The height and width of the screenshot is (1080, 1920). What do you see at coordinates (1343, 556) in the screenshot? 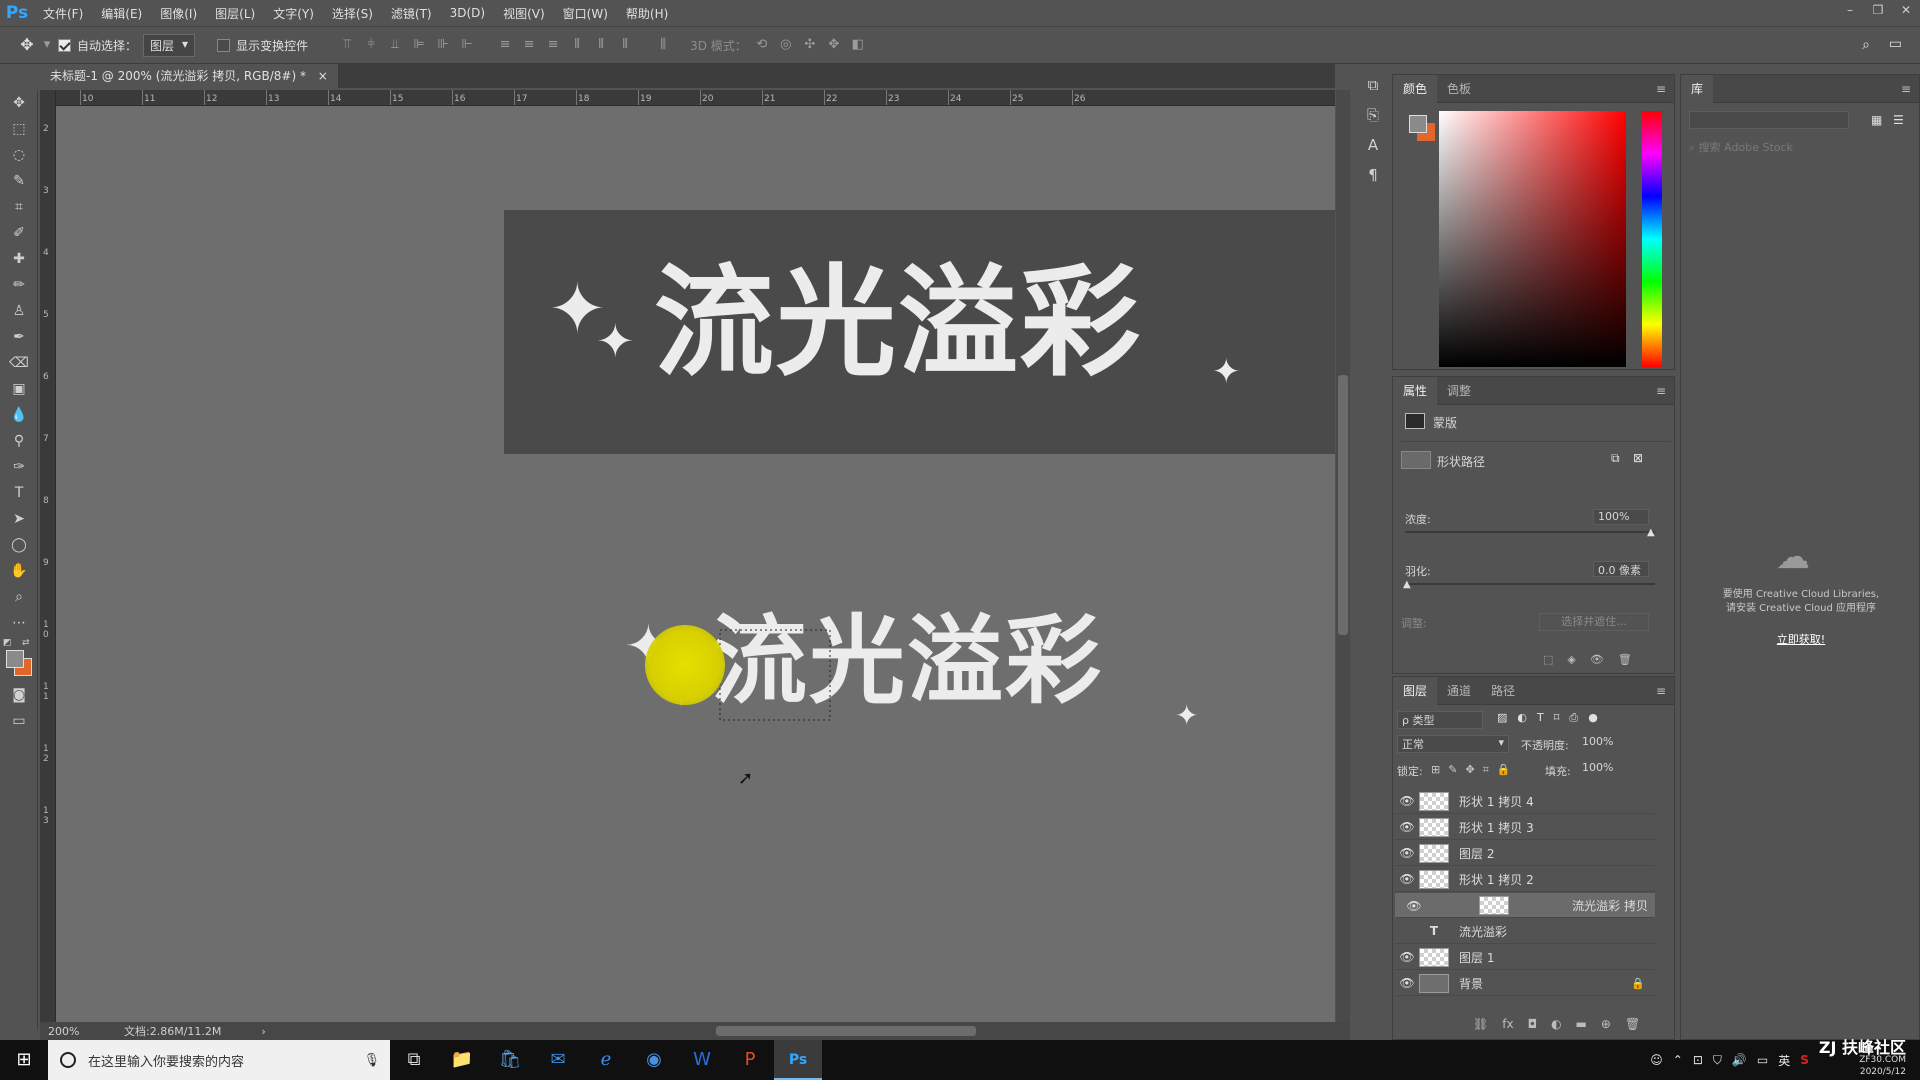
I see `vertical-scrollbar` at bounding box center [1343, 556].